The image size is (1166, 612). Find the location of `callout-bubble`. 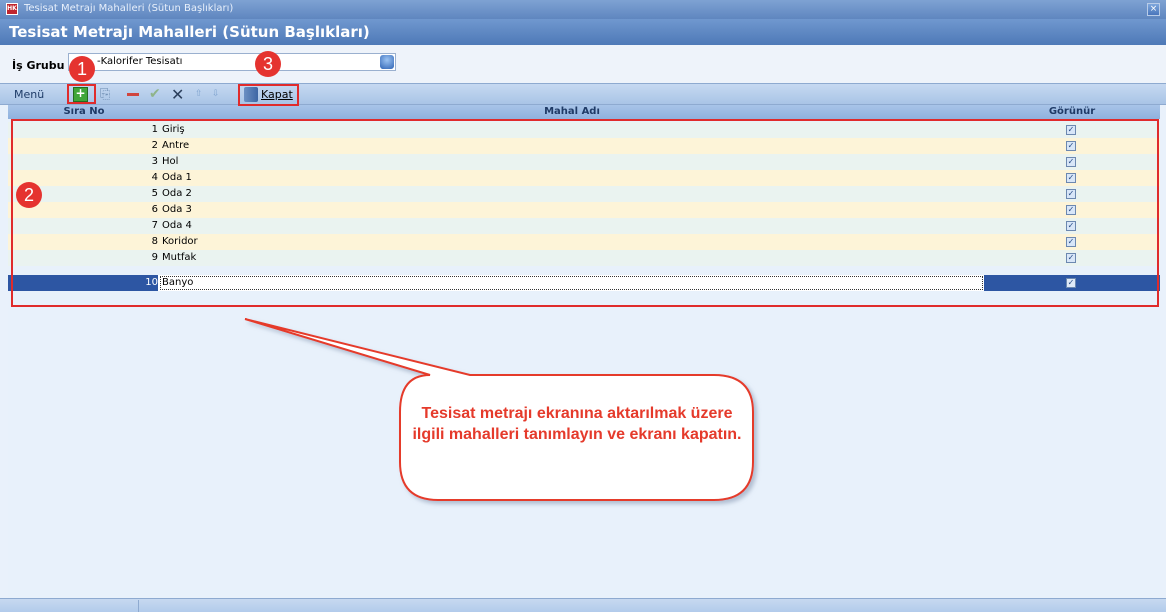

callout-bubble is located at coordinates (499, 409).